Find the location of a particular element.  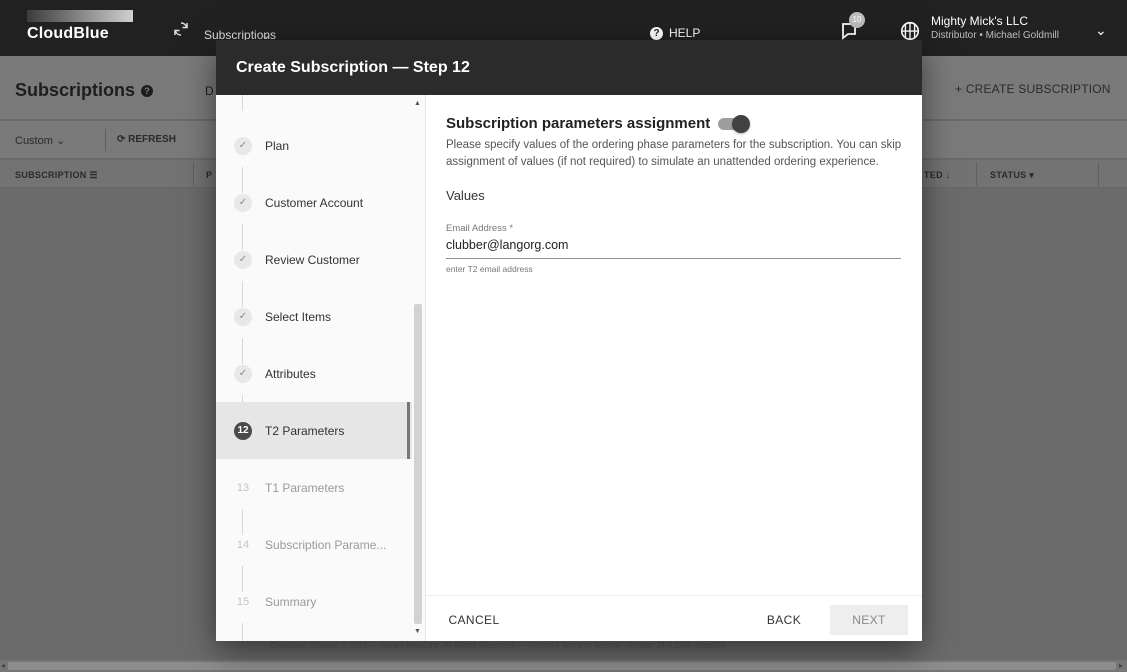

step-label: T1 Parameters is located at coordinates (305, 487).